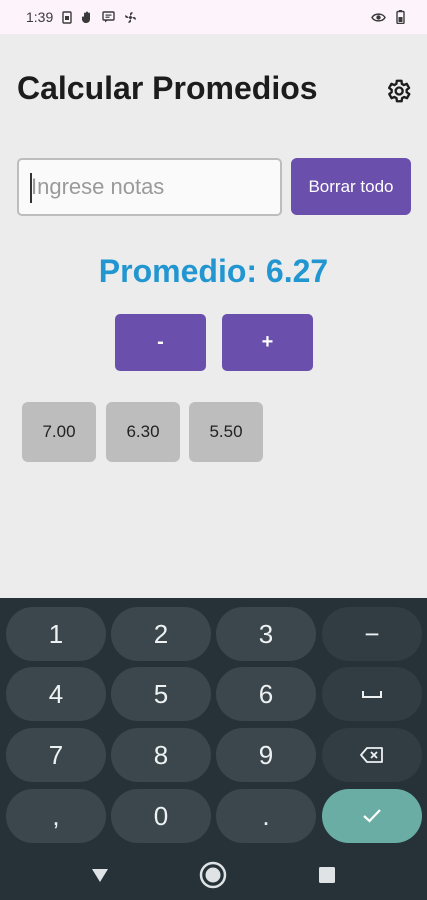 This screenshot has width=427, height=900. I want to click on key-1: 1, so click(56, 634).